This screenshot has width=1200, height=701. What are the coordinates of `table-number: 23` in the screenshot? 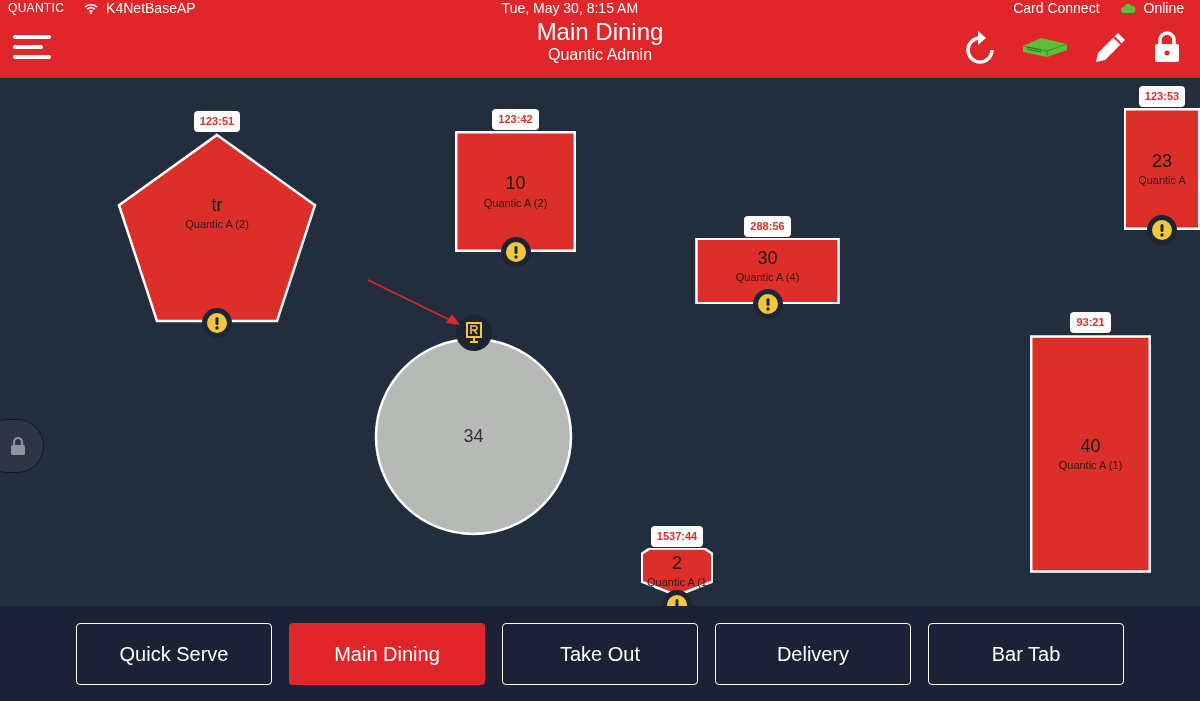 It's located at (1162, 160).